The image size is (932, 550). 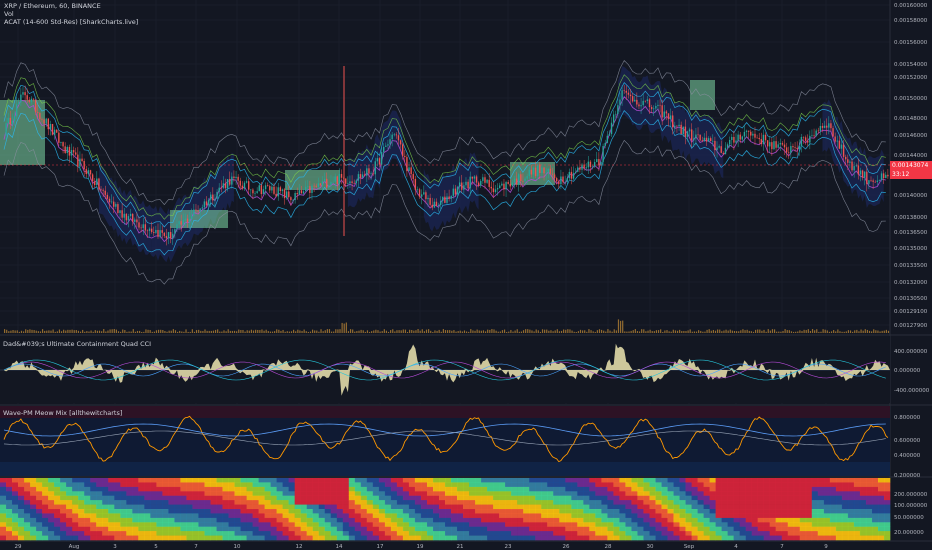 What do you see at coordinates (445, 509) in the screenshot?
I see `heatmap-panel` at bounding box center [445, 509].